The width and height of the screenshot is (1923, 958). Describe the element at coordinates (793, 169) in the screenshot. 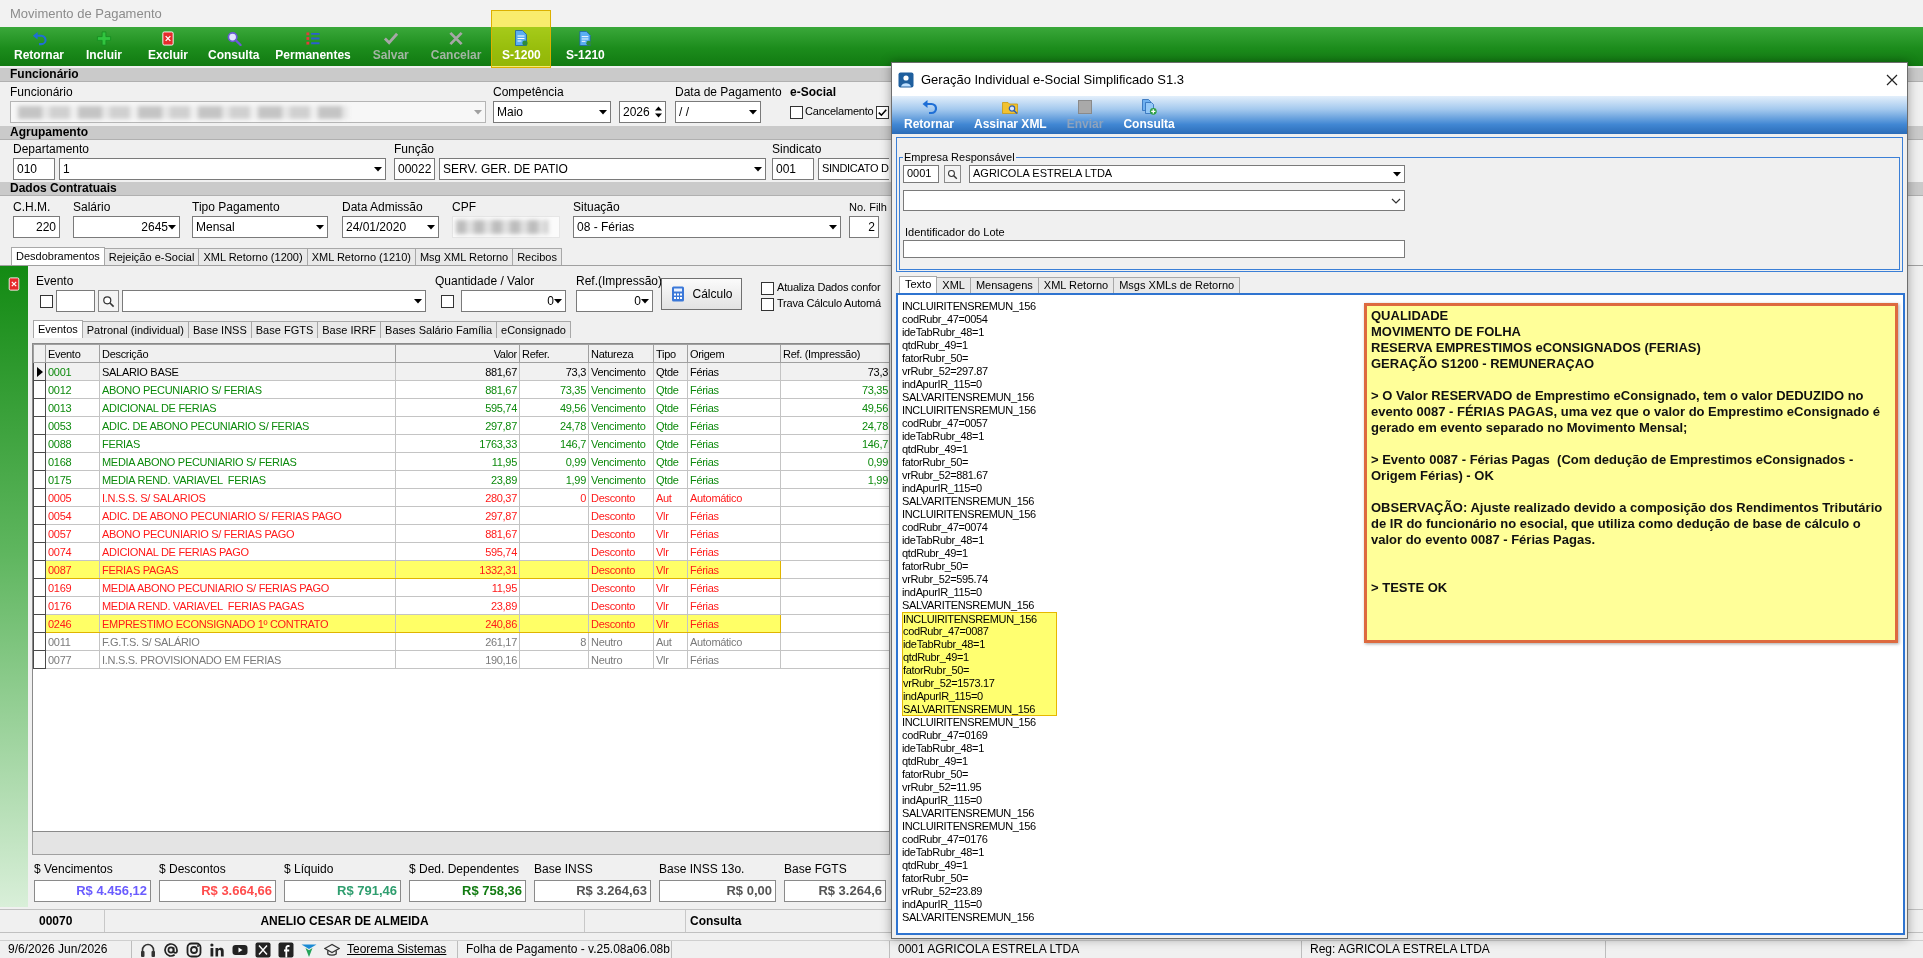

I see `code-field: 001` at that location.